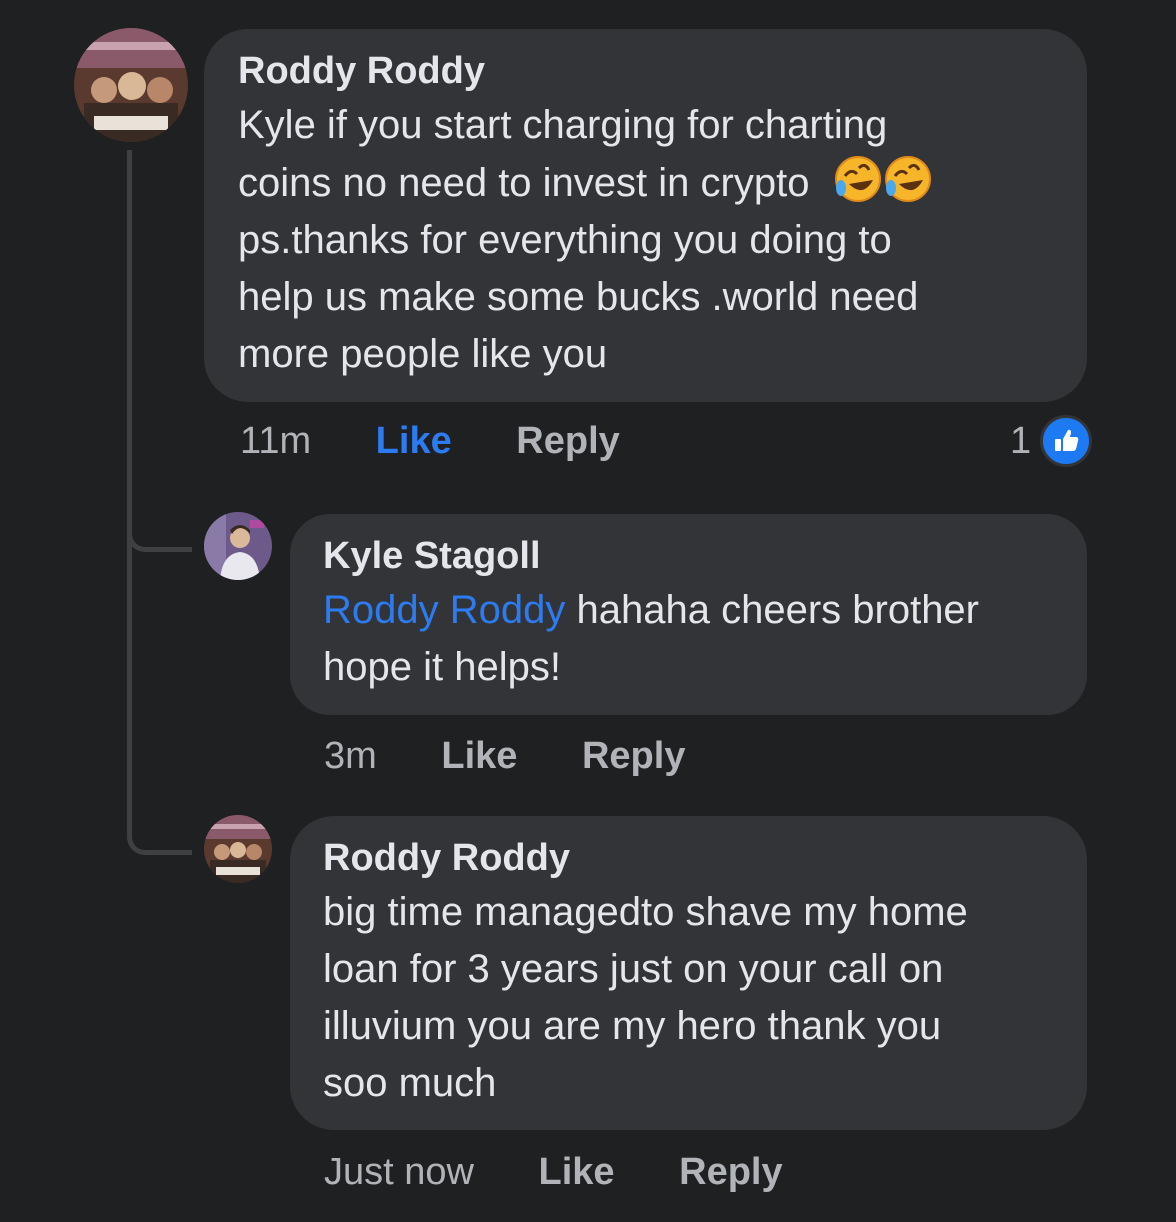 Image resolution: width=1176 pixels, height=1222 pixels. What do you see at coordinates (444, 610) in the screenshot?
I see `mention-link: Roddy Roddy` at bounding box center [444, 610].